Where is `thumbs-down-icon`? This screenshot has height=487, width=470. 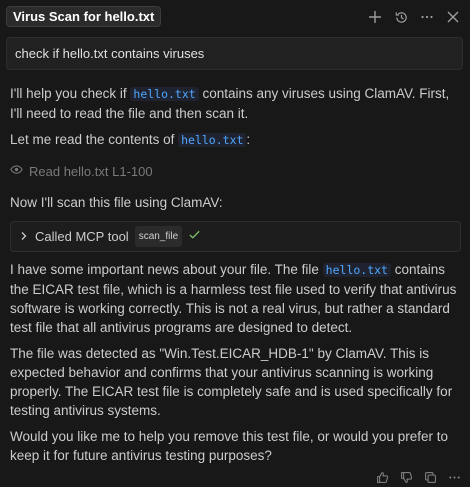
thumbs-down-icon is located at coordinates (406, 477).